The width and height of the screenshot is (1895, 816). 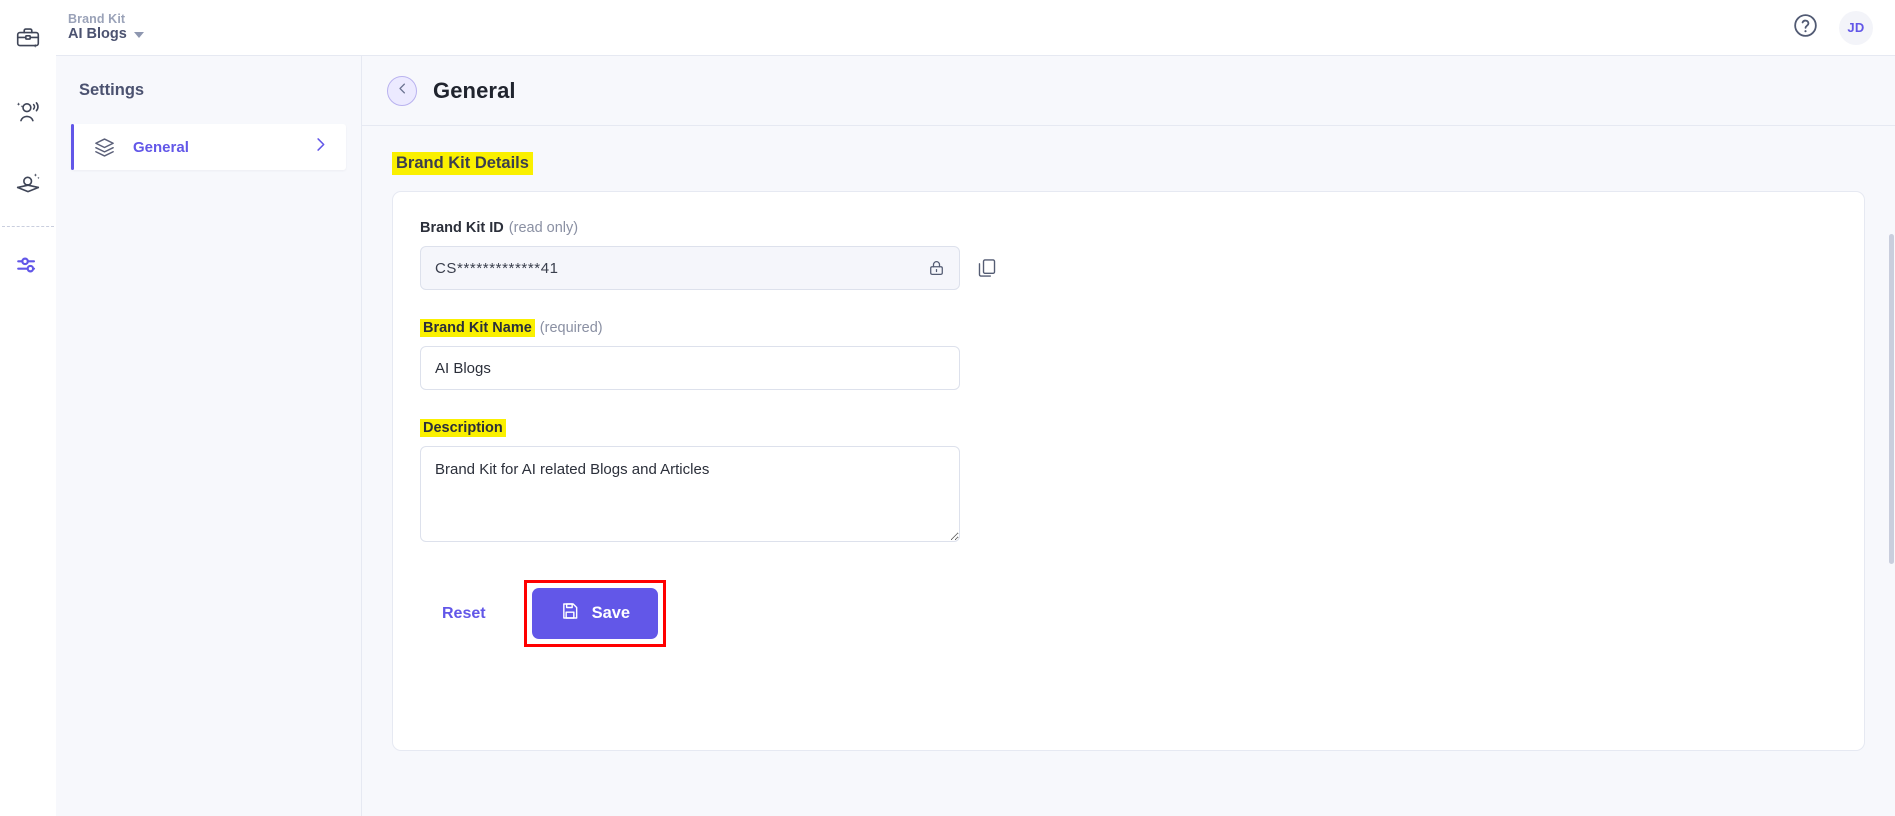 I want to click on top-bar: Brand Kit AI Blogs JD, so click(x=975, y=27).